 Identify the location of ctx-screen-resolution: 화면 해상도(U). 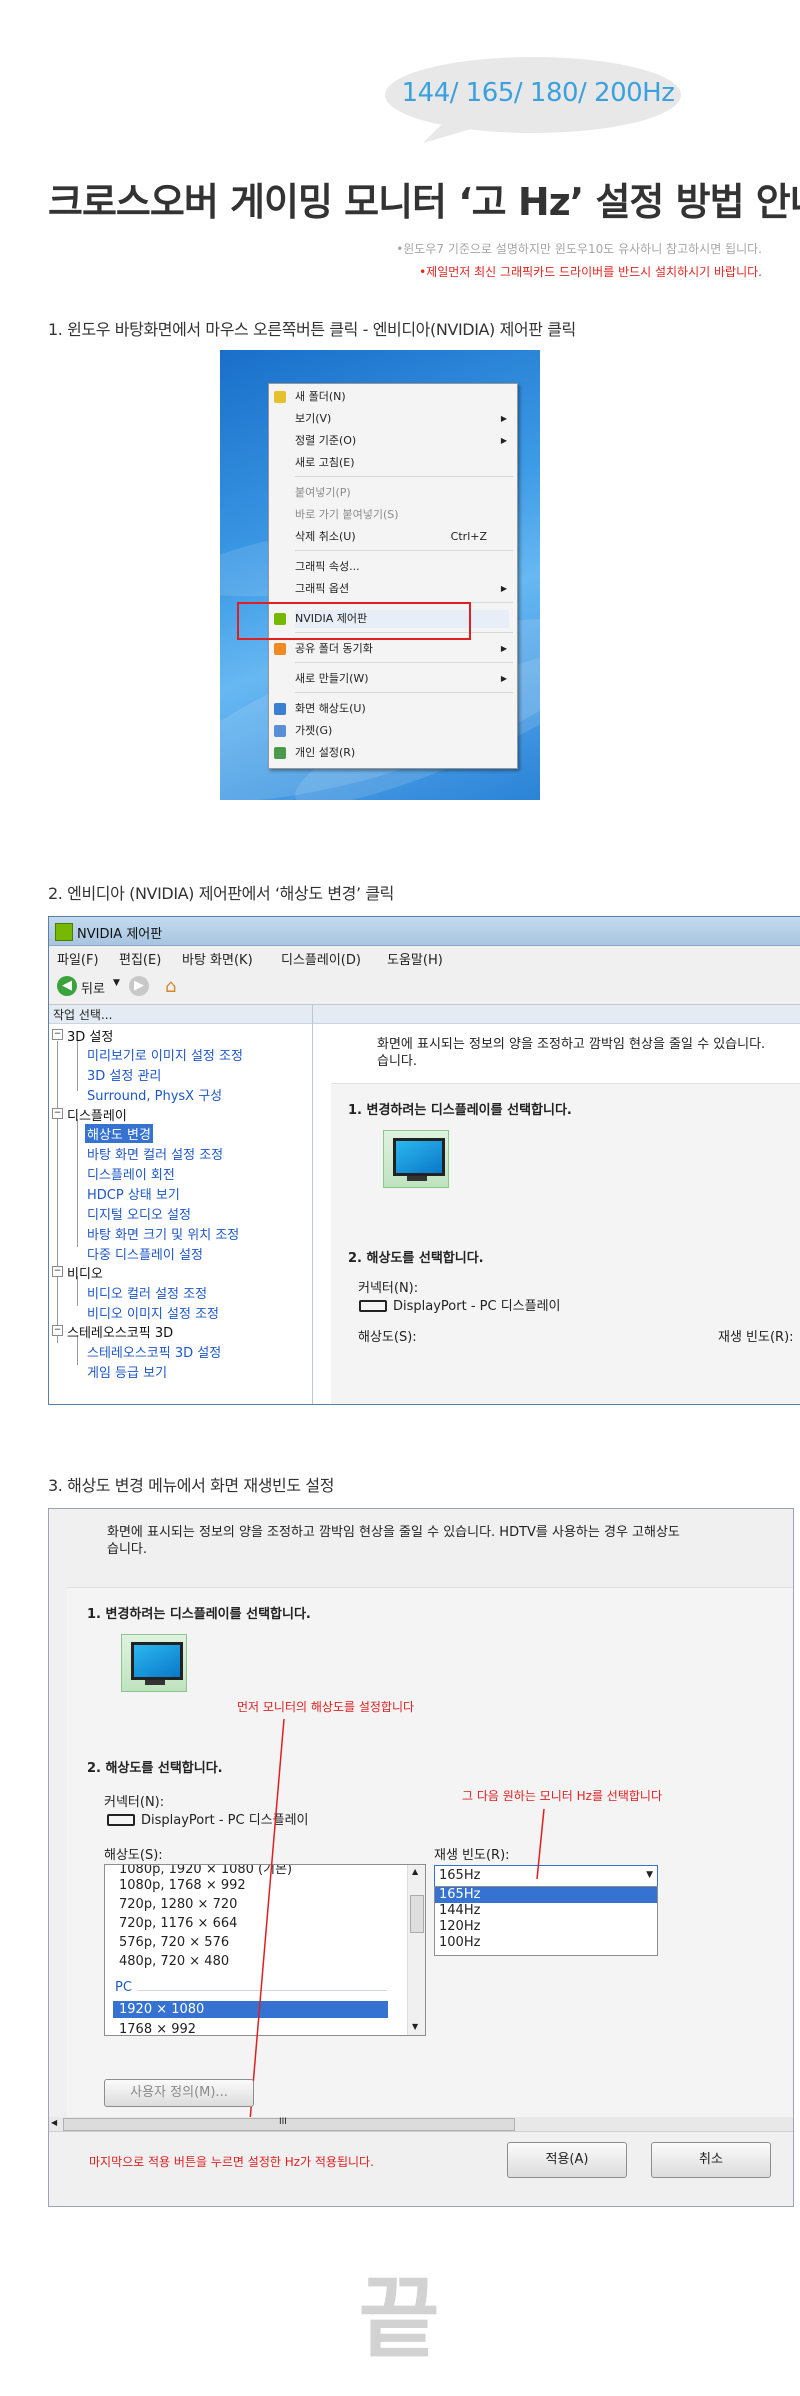
(391, 709).